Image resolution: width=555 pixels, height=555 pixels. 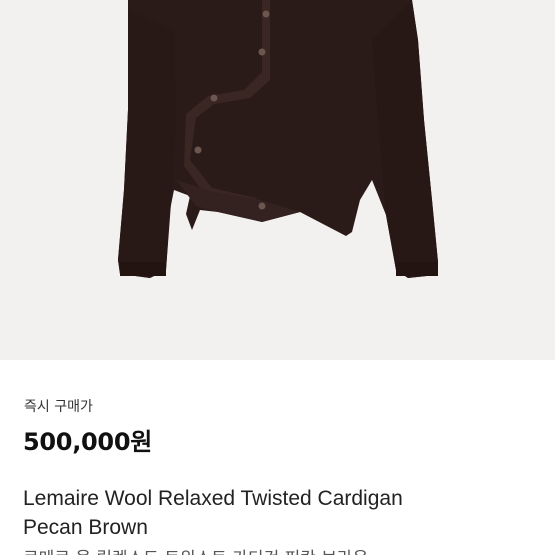 I want to click on product-subtitle: 르메르 울 릴렉스드 트위스트 가디건 피칸 브라운, so click(x=195, y=549).